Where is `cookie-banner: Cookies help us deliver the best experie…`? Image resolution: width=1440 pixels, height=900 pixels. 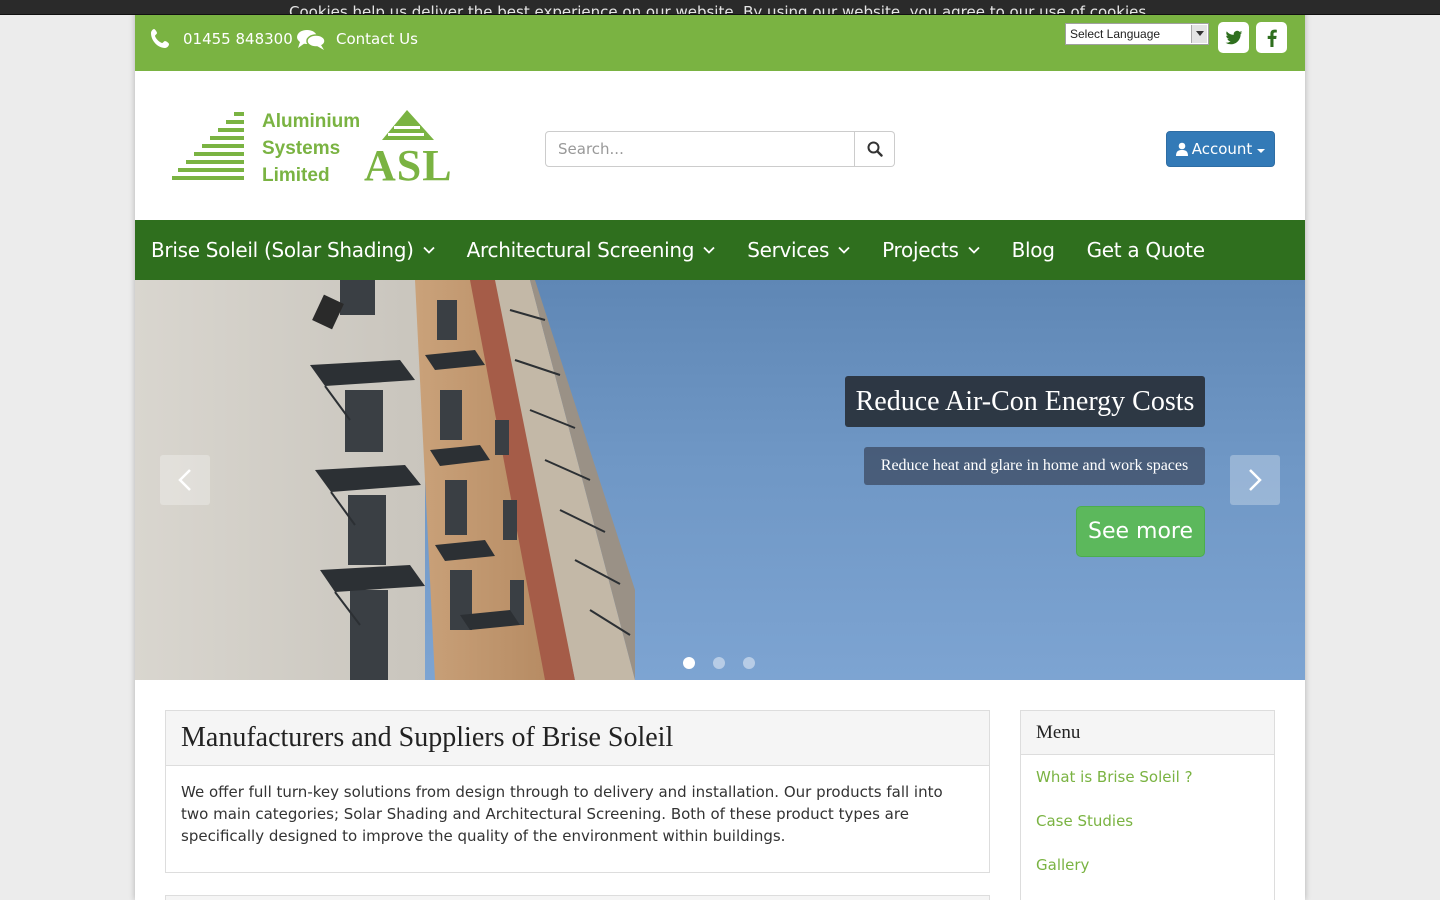
cookie-banner: Cookies help us deliver the best experie… is located at coordinates (720, 7).